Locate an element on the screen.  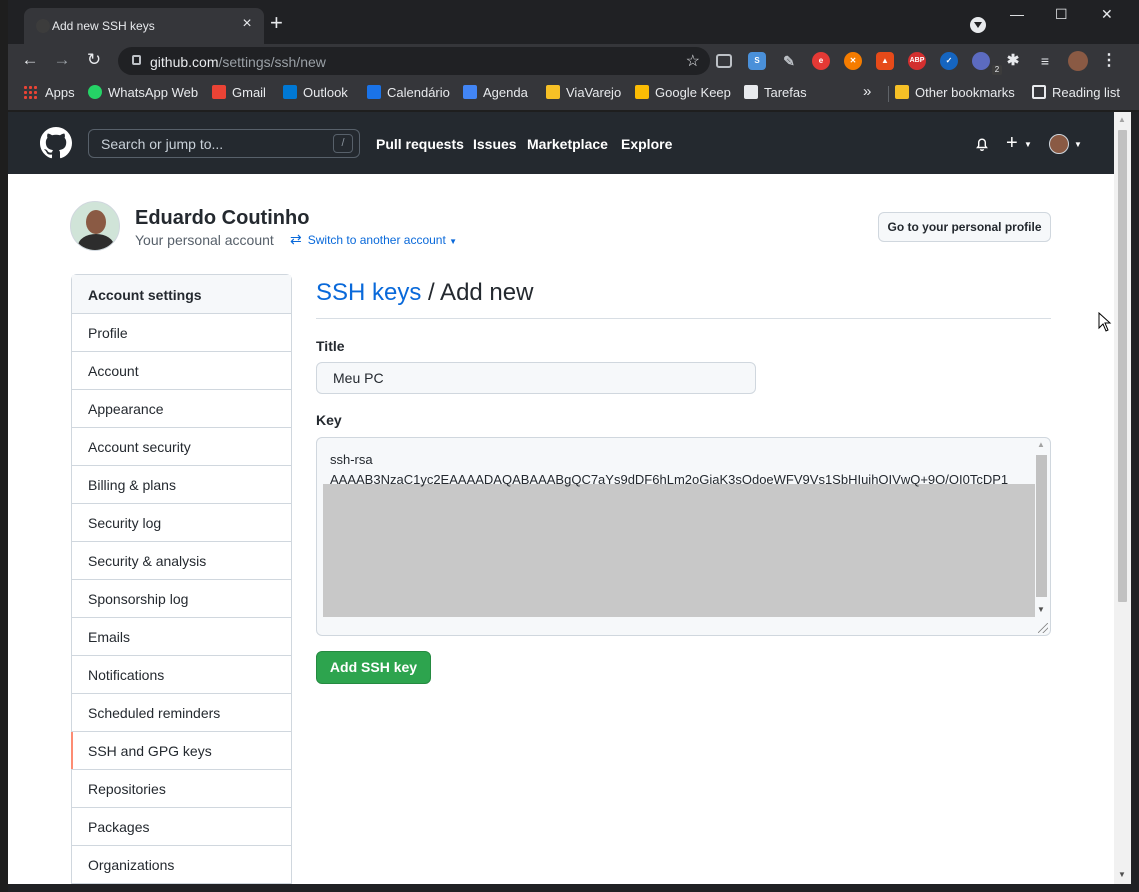
sidebar-item-security-log: Security log is located at coordinates (181, 523).